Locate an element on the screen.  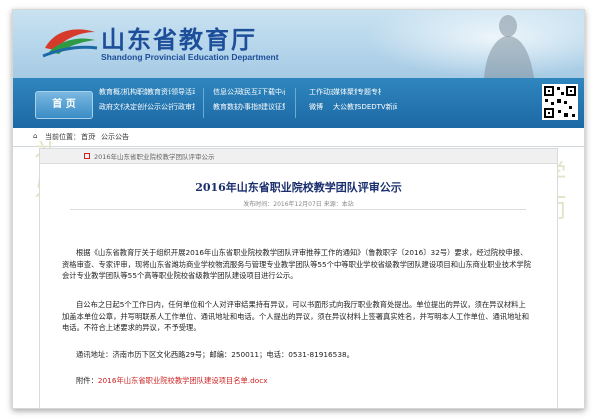
nav-item: 决定创作 is located at coordinates (135, 109).